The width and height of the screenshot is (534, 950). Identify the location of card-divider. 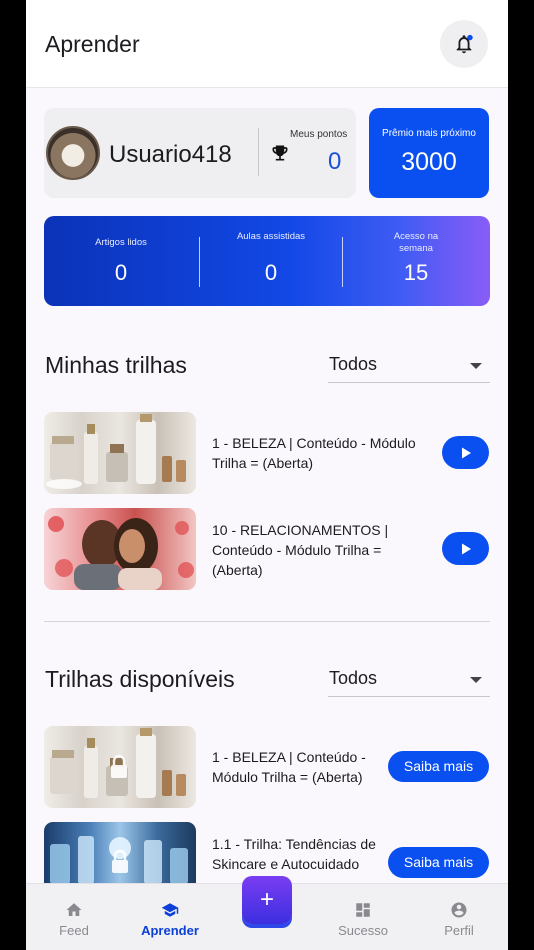
(258, 152).